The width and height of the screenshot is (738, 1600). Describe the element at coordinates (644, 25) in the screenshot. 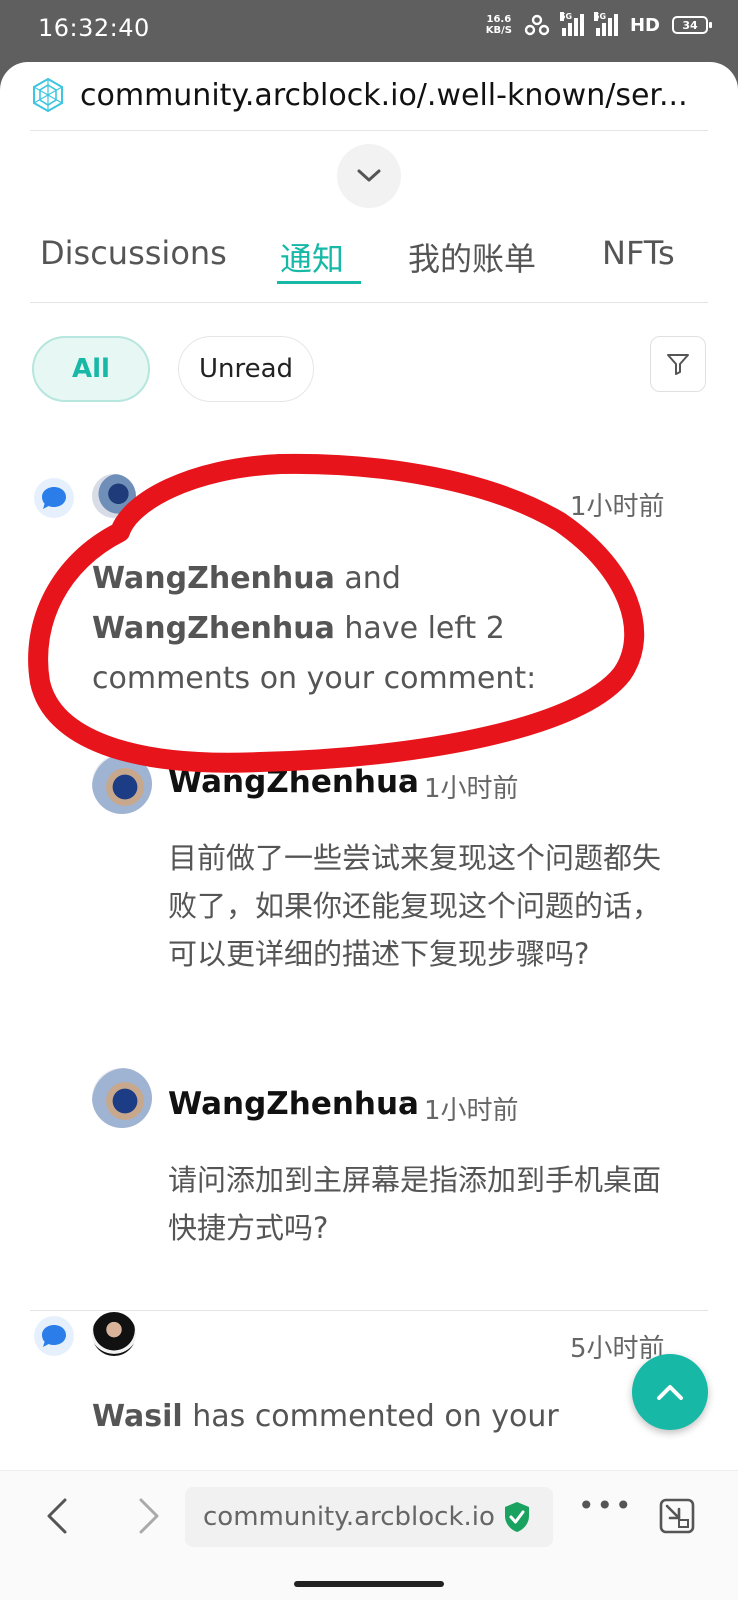

I see `hd-label: HD` at that location.